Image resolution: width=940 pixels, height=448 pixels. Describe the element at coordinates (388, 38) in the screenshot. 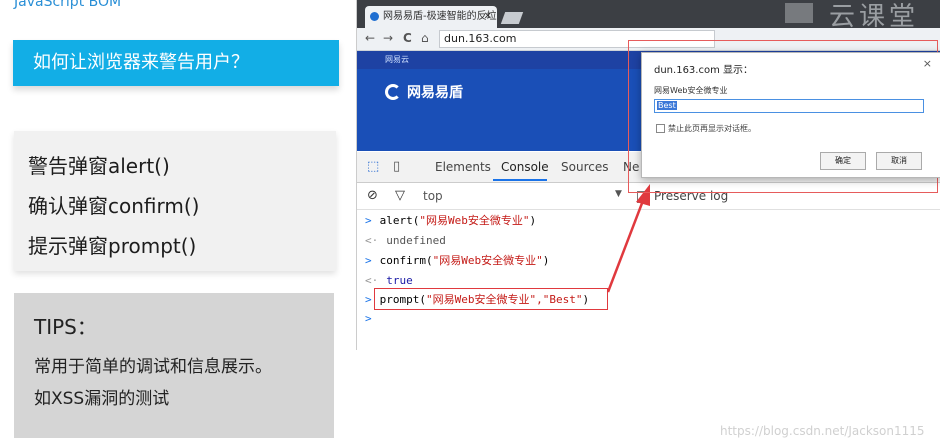

I see `forward-icon: →` at that location.